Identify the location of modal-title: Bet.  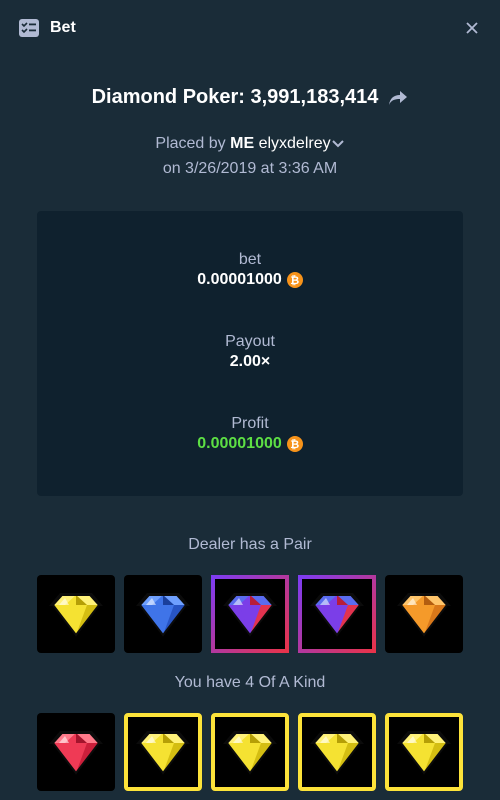
(63, 27).